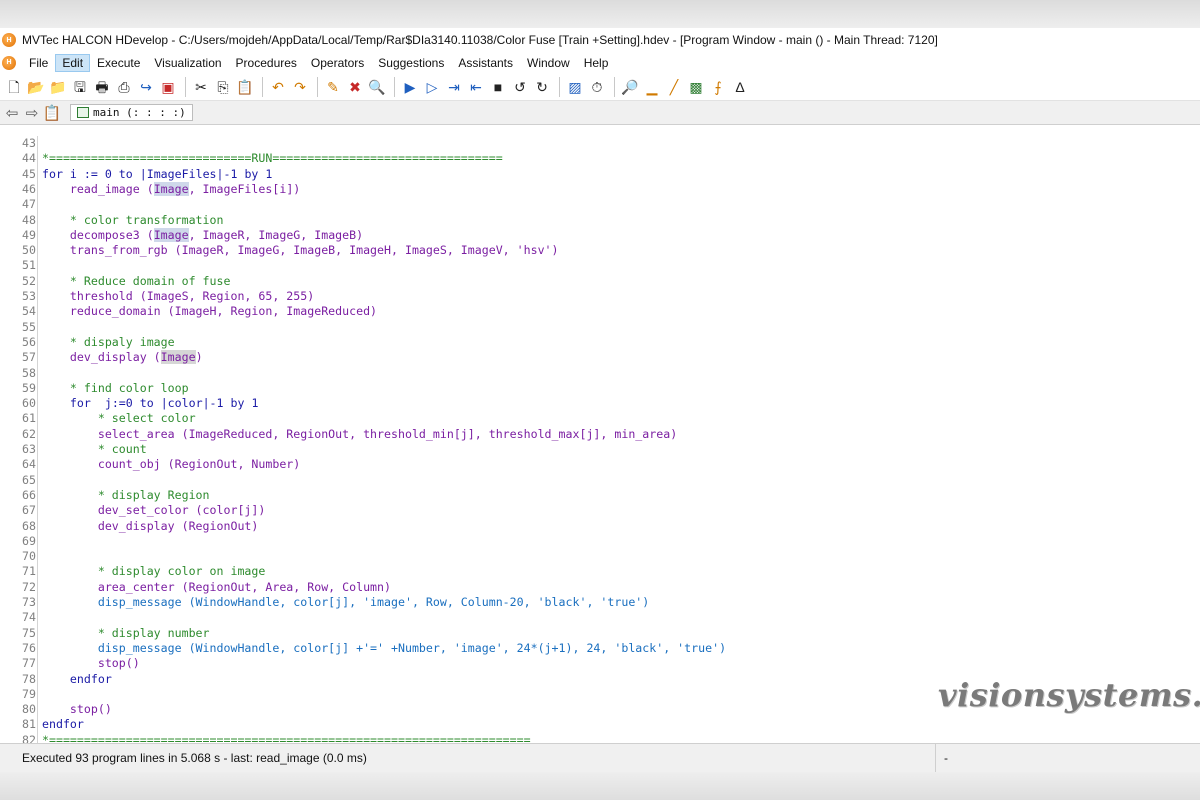 Image resolution: width=1200 pixels, height=800 pixels. Describe the element at coordinates (454, 87) in the screenshot. I see `step-into-icon: ⇥` at that location.